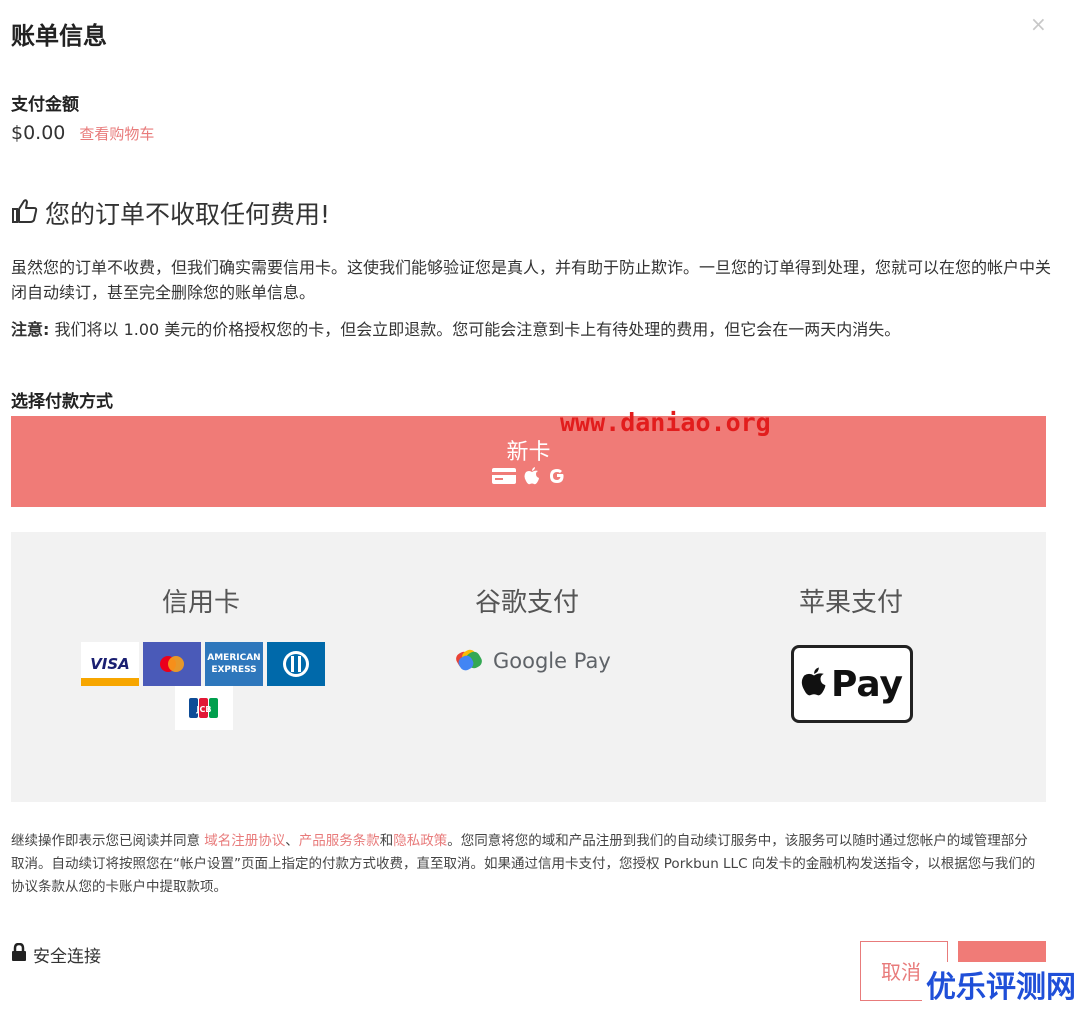 This screenshot has height=1009, width=1082. I want to click on visa-text: VISA, so click(110, 664).